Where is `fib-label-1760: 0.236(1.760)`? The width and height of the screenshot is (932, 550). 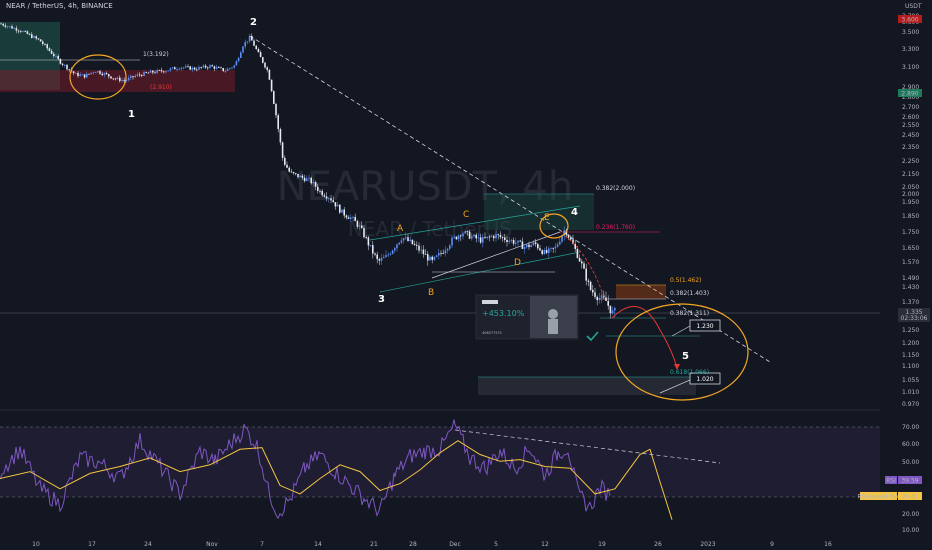
fib-label-1760: 0.236(1.760) is located at coordinates (615, 227).